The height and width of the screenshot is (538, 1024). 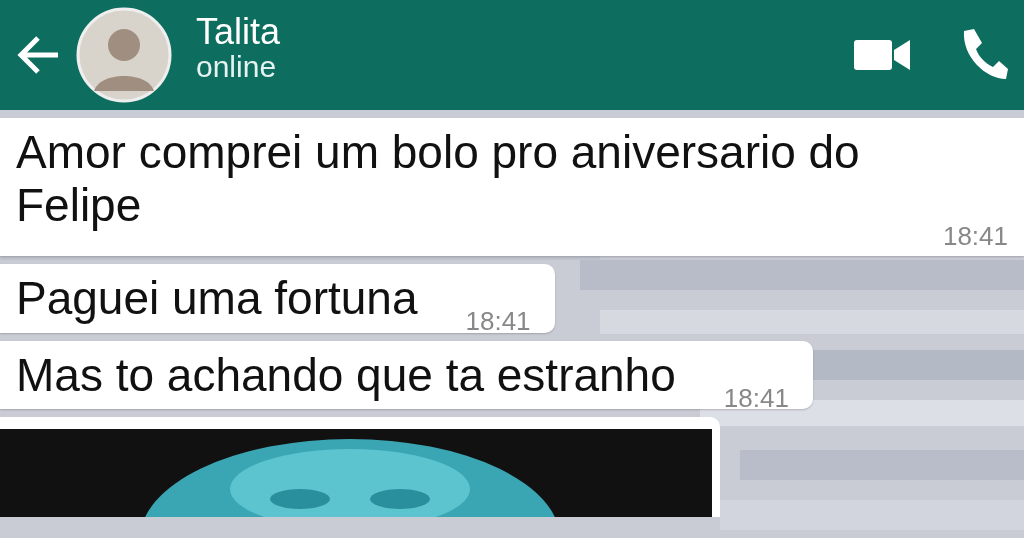 I want to click on contact-name: Talita, so click(x=238, y=31).